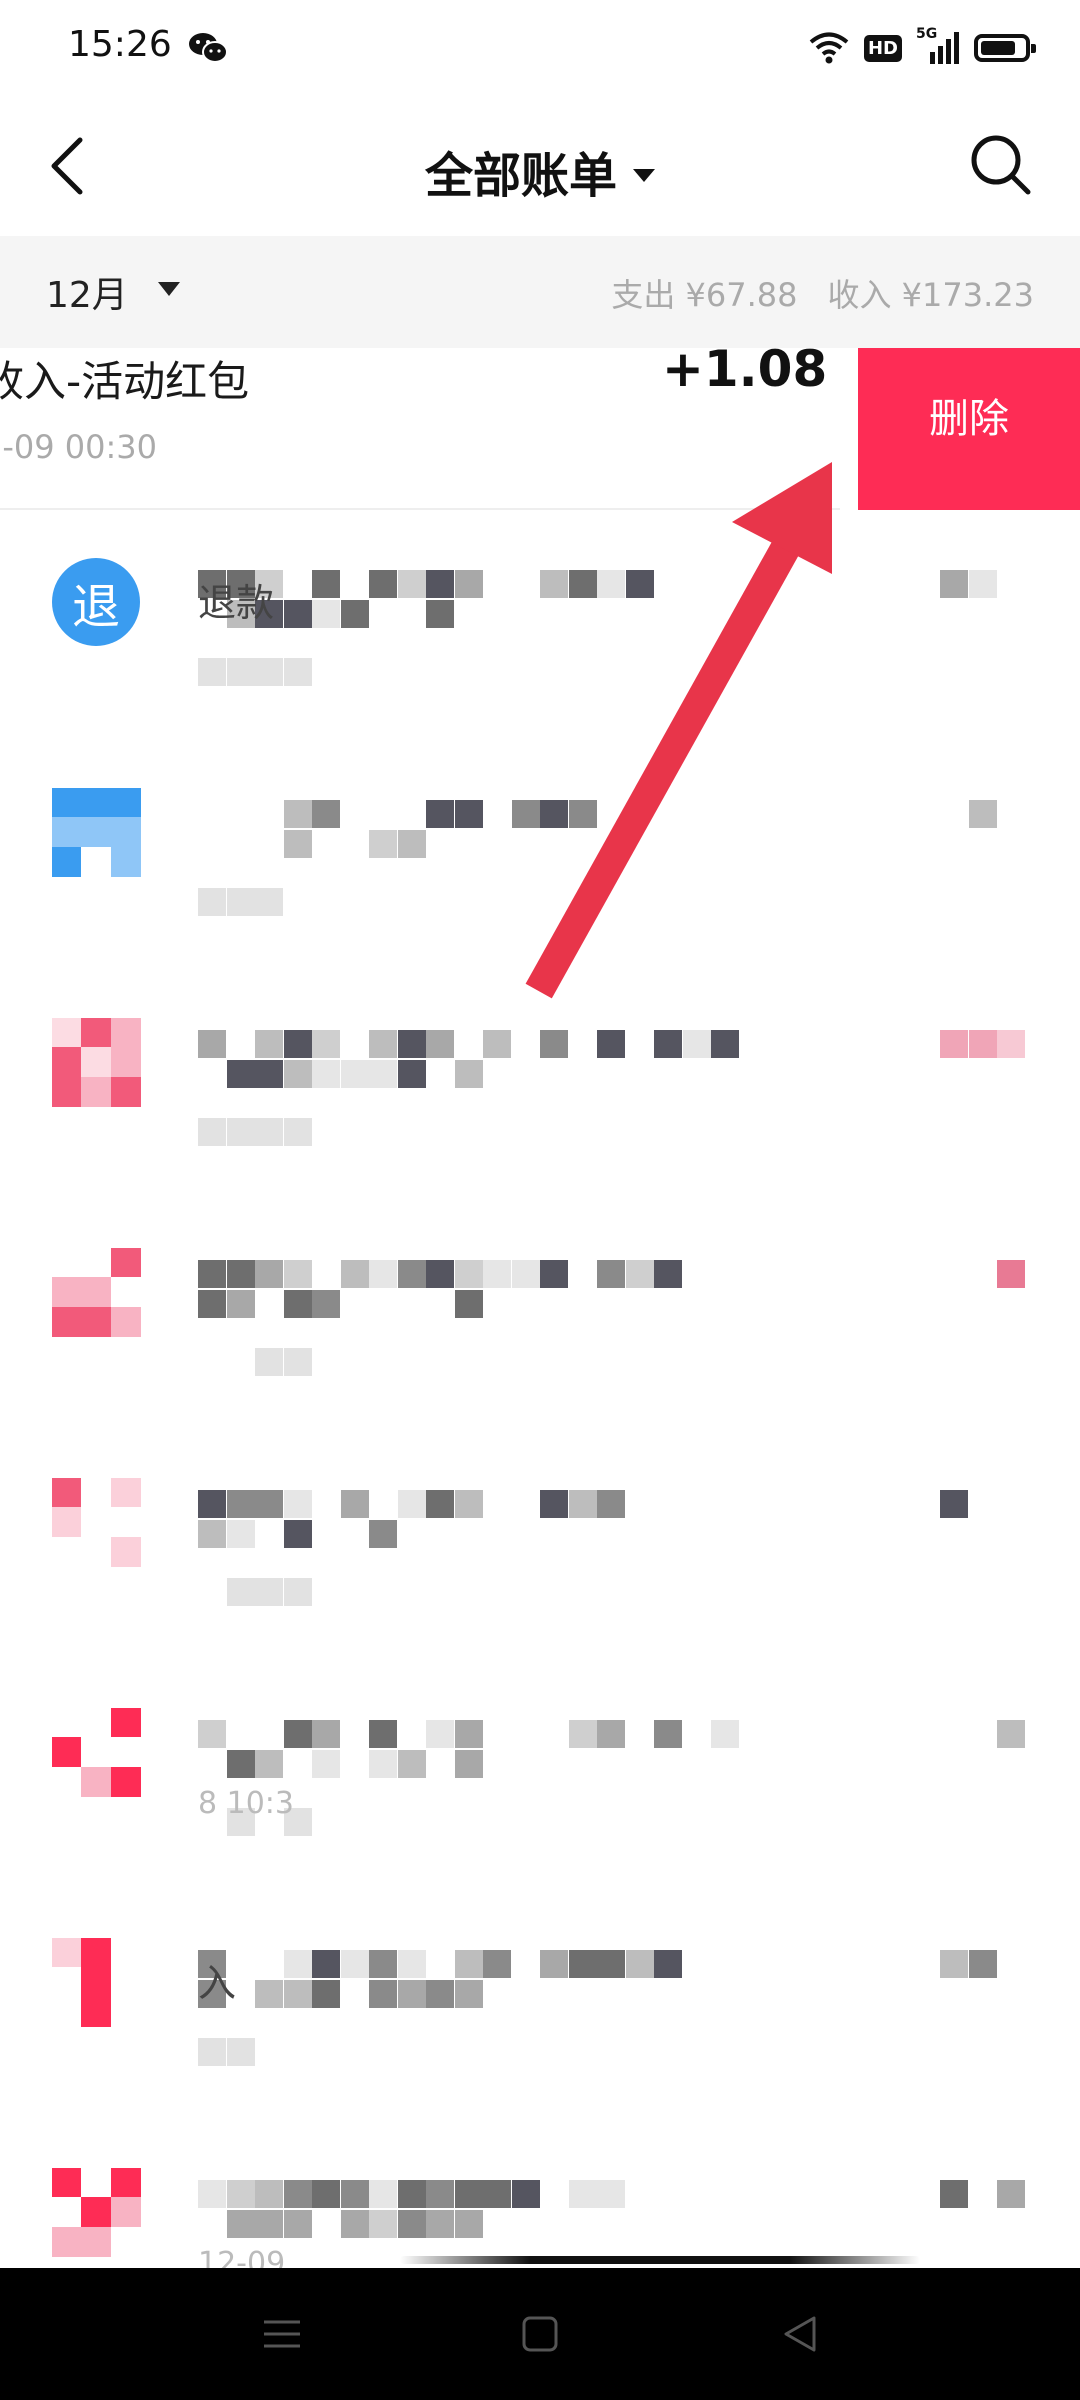 This screenshot has height=2400, width=1080. I want to click on month-summary-bar: 12月 支出 ¥67.88 收入 ¥173.23, so click(540, 292).